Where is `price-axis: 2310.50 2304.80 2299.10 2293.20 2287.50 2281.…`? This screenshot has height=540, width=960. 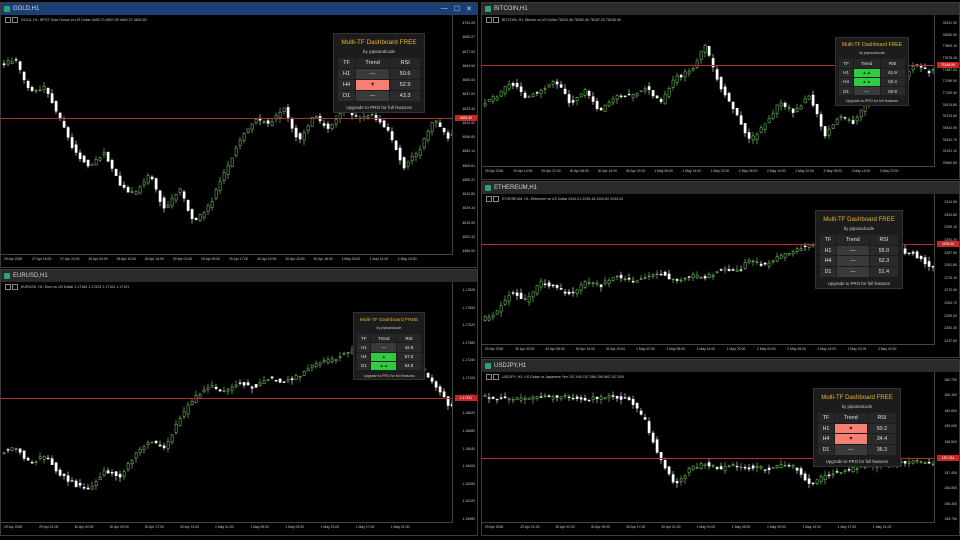 price-axis: 2310.50 2304.80 2299.10 2293.20 2287.50 2281.… is located at coordinates (946, 269).